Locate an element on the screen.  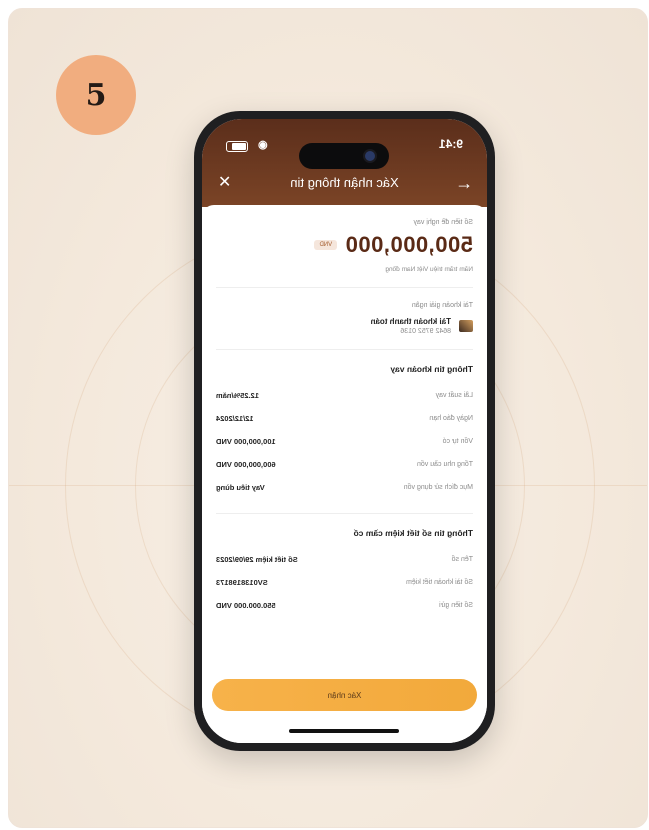
step-number: 5 is located at coordinates (96, 95).